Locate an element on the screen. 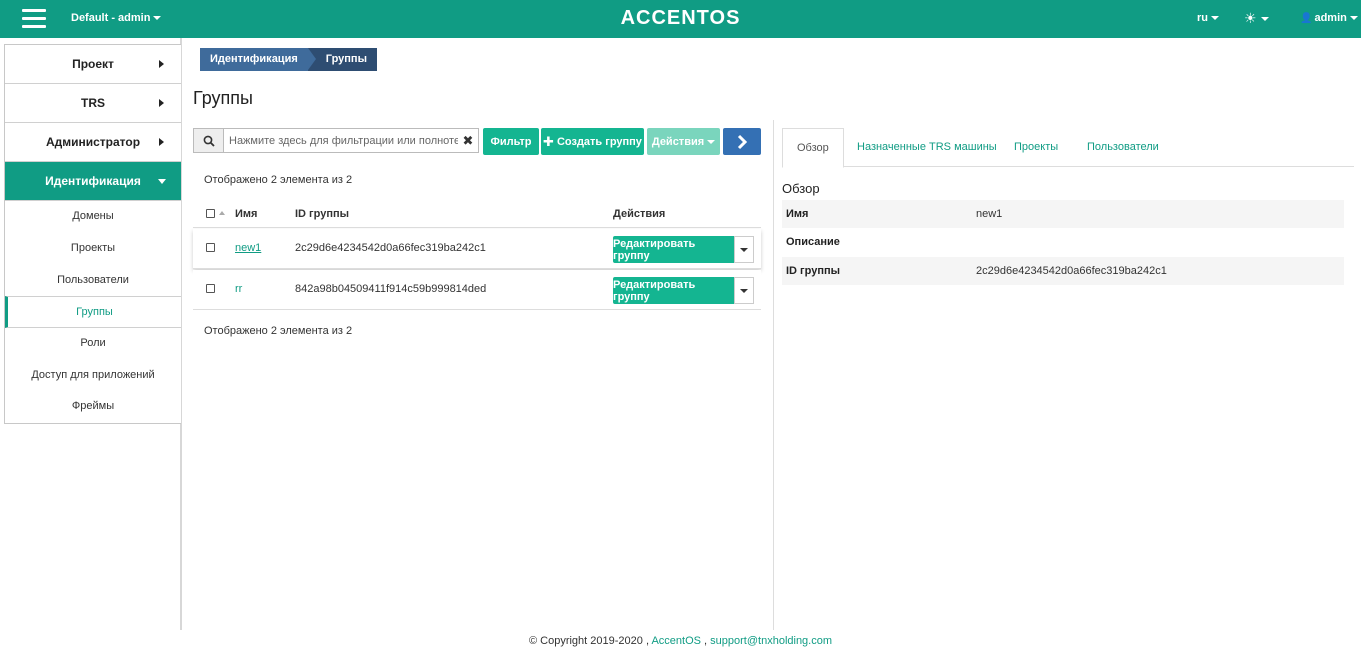  sort-icon is located at coordinates (222, 213).